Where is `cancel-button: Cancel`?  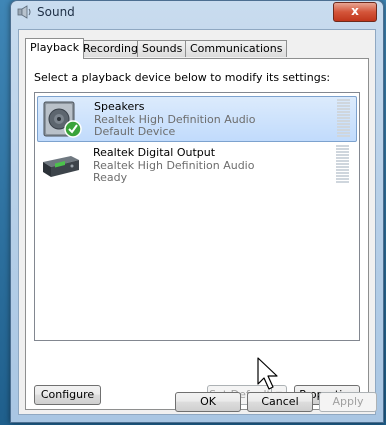
cancel-button: Cancel is located at coordinates (280, 402).